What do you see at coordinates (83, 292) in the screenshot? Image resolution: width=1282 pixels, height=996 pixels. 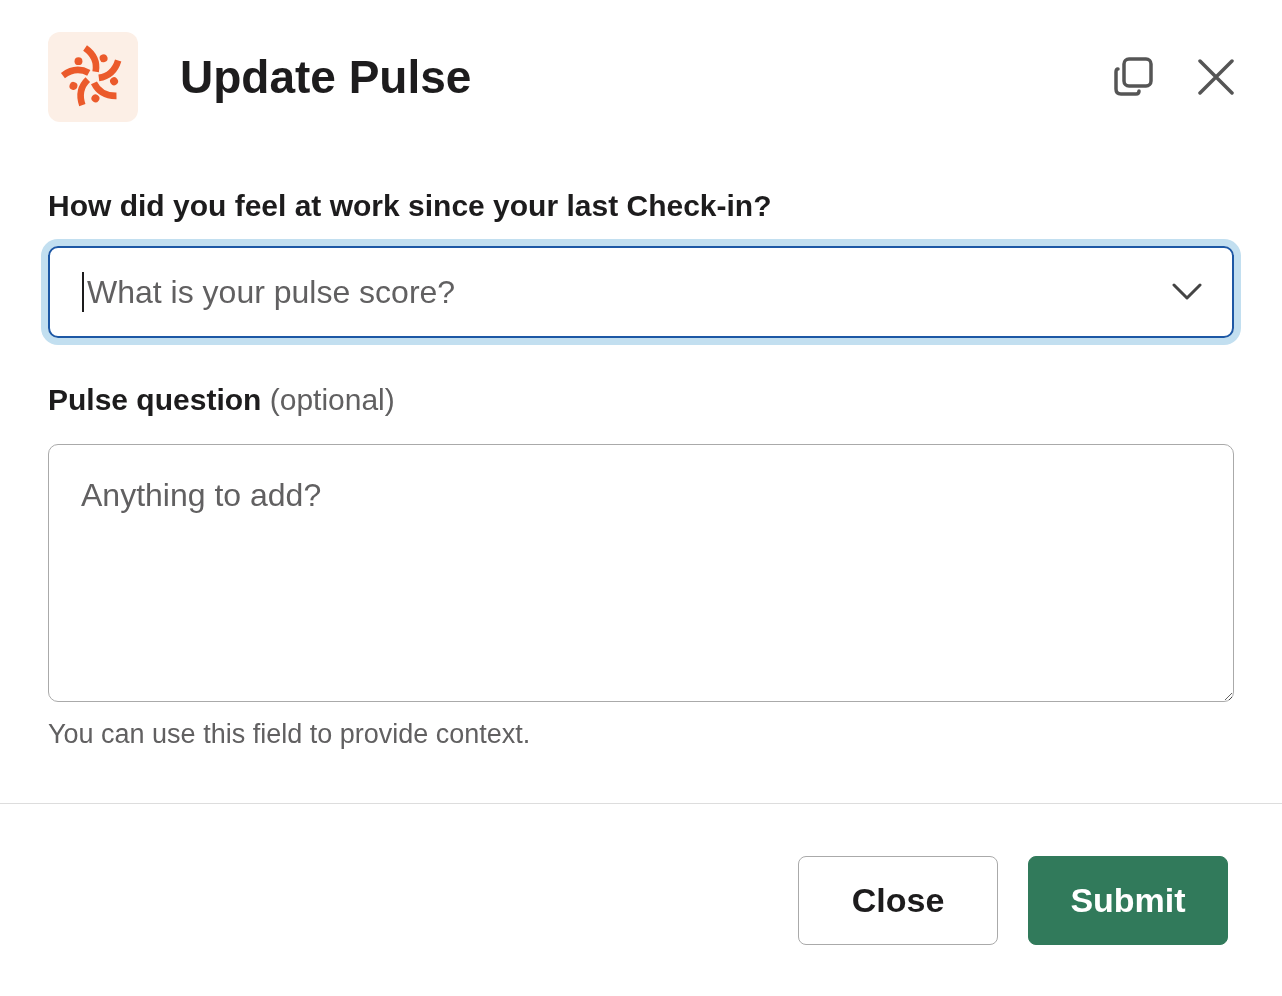 I see `text-cursor` at bounding box center [83, 292].